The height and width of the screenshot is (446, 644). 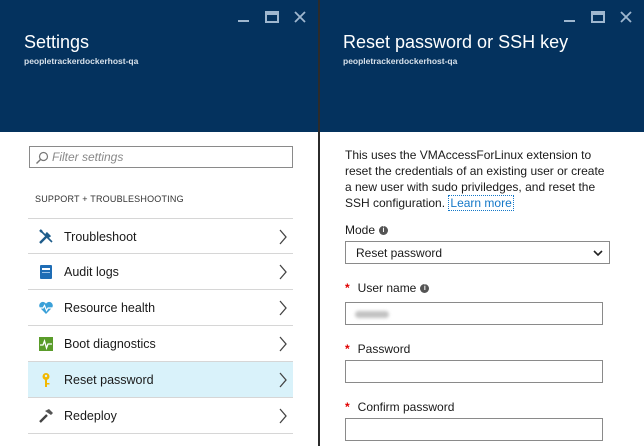 I want to click on confirm-password-label: Confirm password, so click(x=406, y=407).